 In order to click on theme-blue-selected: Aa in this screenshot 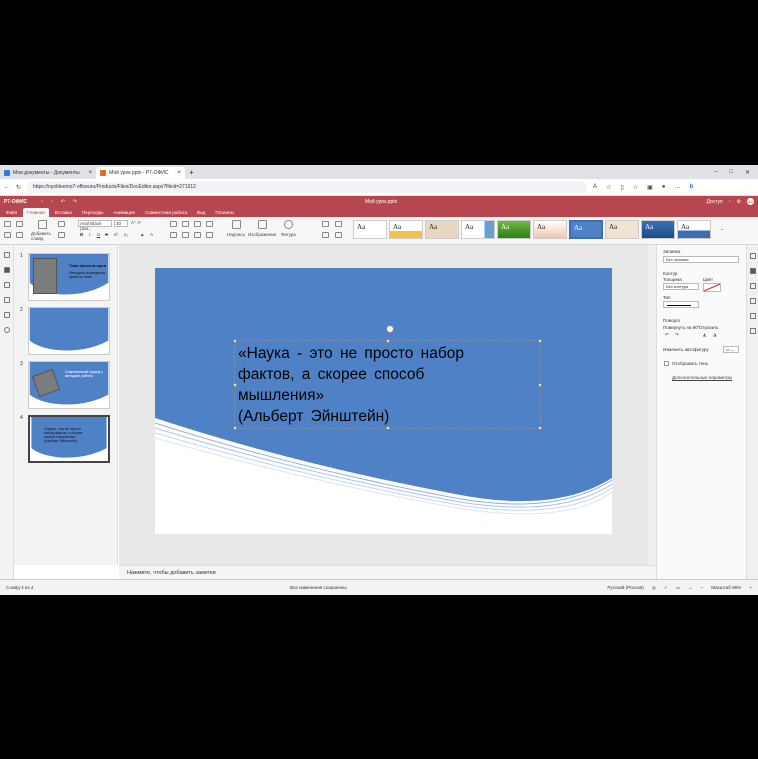, I will do `click(586, 229)`.